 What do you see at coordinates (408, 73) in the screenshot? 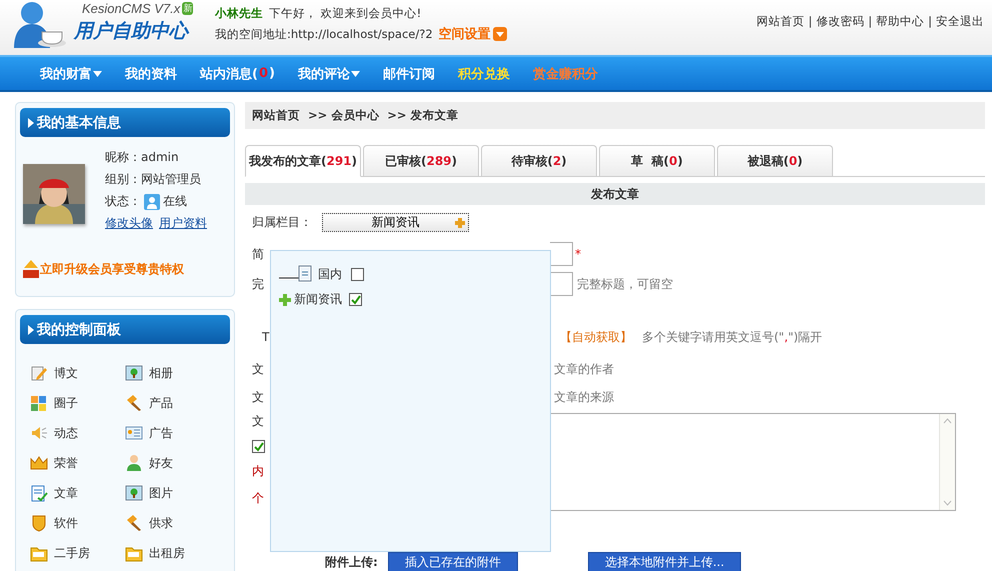
I see `nav-item: 邮件订阅` at bounding box center [408, 73].